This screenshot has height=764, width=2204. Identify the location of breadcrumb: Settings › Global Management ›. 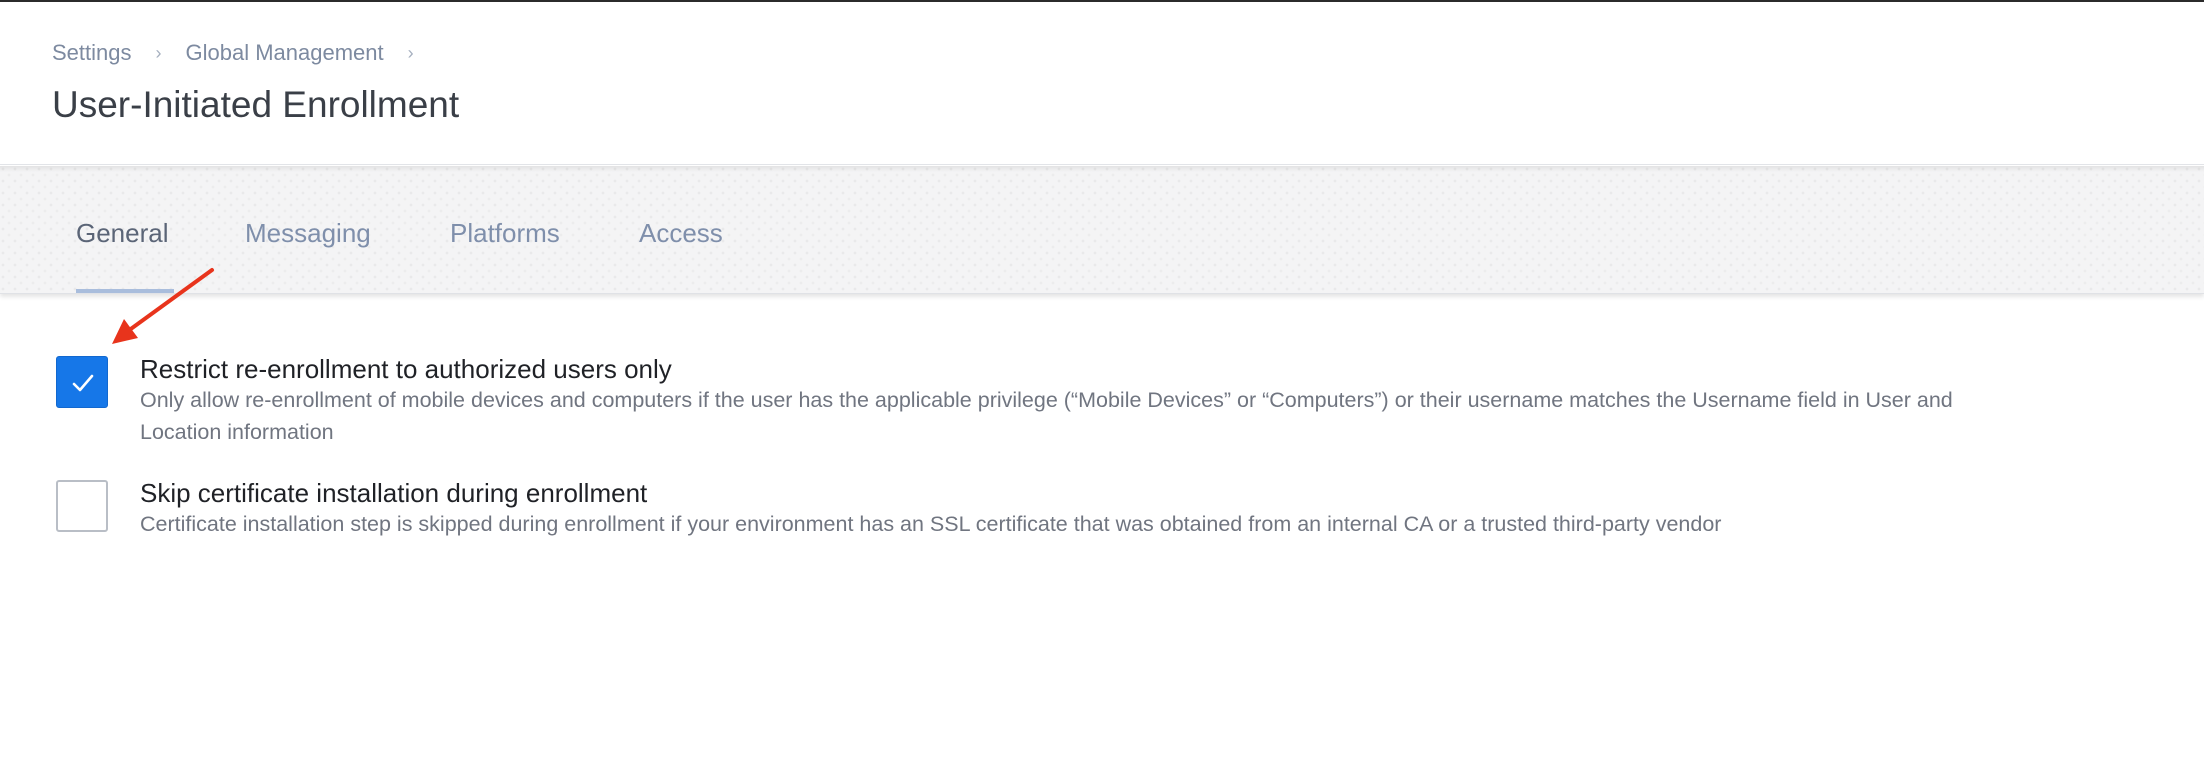
(245, 53).